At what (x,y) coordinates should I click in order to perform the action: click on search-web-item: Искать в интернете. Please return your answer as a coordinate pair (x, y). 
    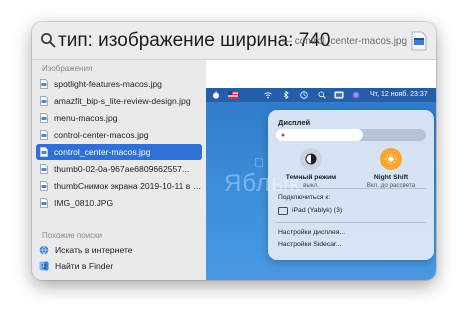
    Looking at the image, I should click on (119, 250).